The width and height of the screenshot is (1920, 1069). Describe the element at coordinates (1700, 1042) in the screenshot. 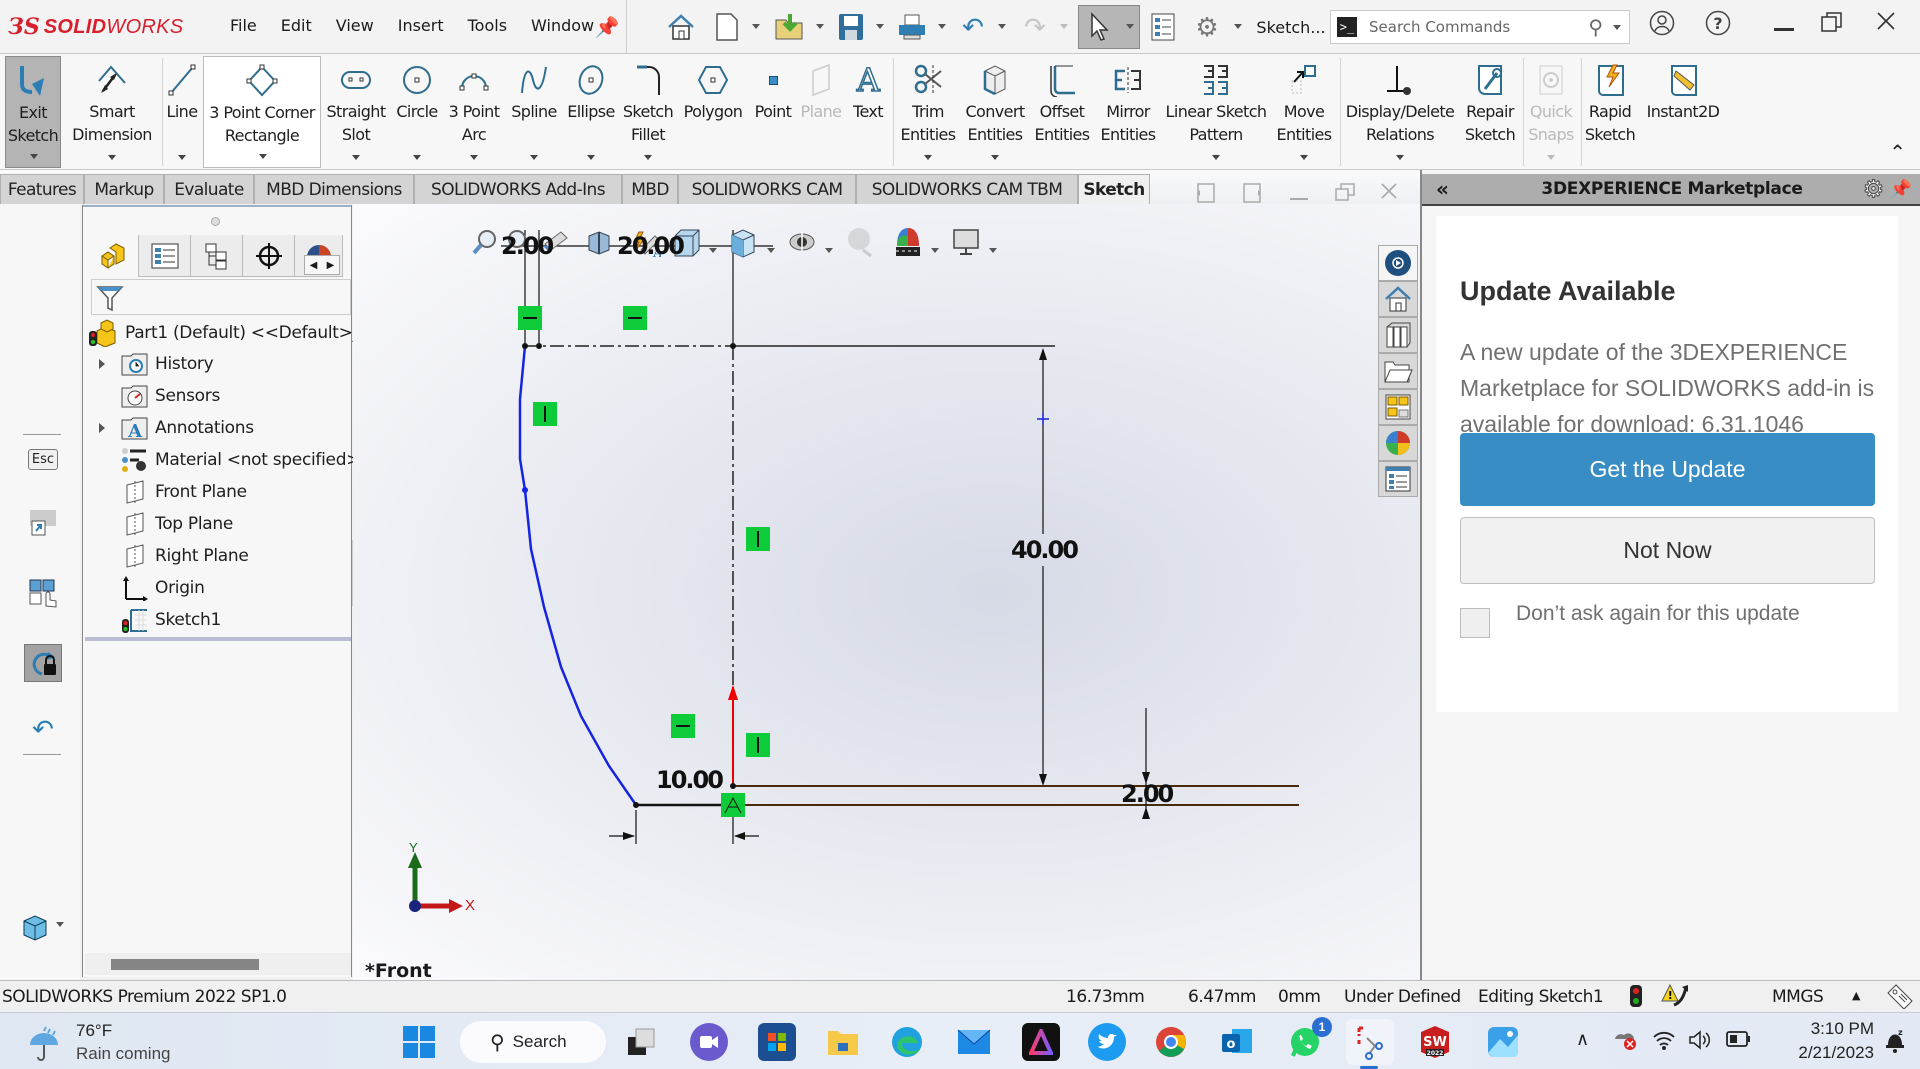

I see `volume-icon` at that location.